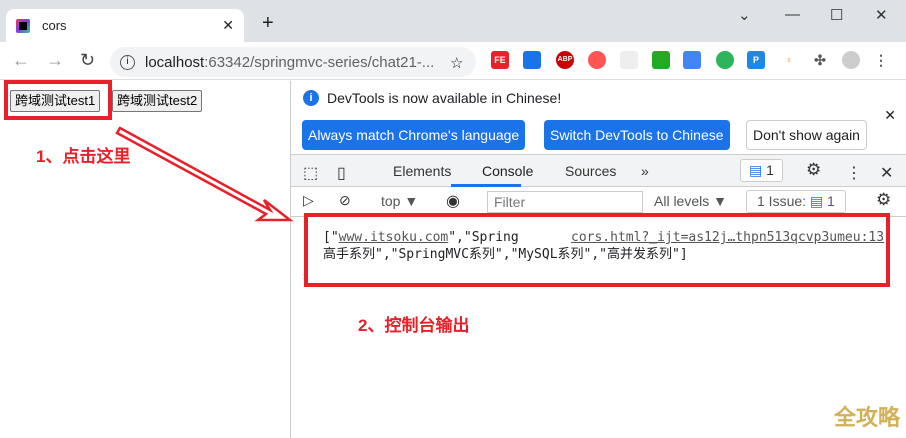  Describe the element at coordinates (204, 174) in the screenshot. I see `annotation-arrow` at that location.